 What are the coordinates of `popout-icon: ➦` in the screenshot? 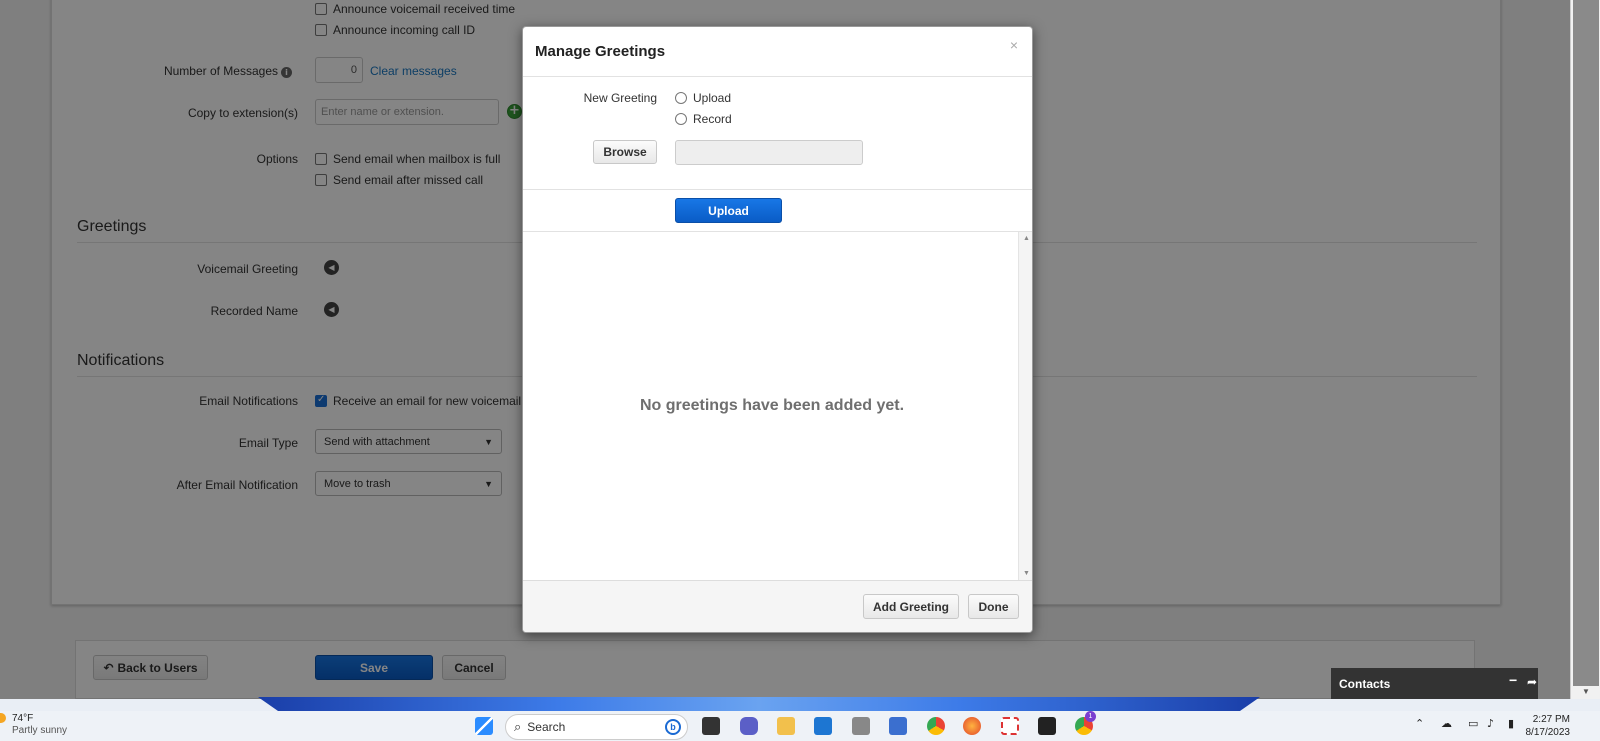 It's located at (1532, 682).